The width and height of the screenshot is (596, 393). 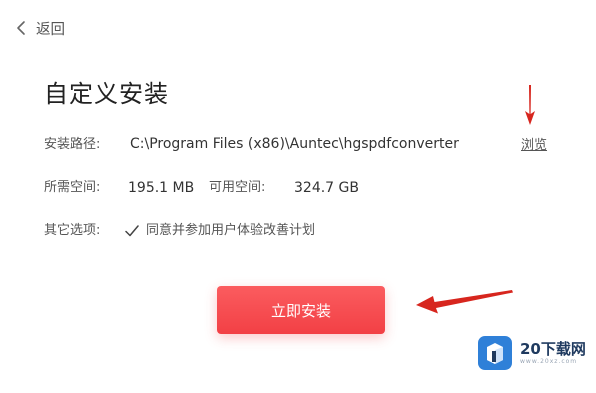 I want to click on back-button: 返回, so click(x=40, y=28).